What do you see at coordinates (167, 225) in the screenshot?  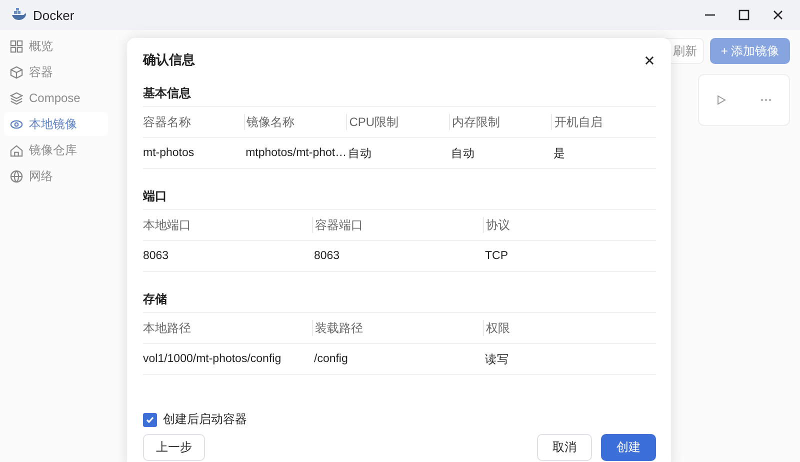 I see `column-header: 本地端口` at bounding box center [167, 225].